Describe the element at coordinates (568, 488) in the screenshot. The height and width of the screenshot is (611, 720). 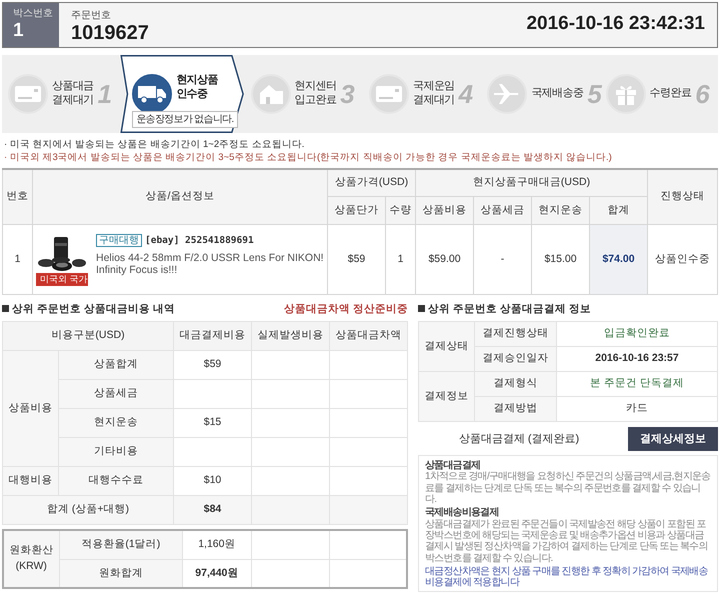
I see `help-text: 1차적으로 경매/구매대행을 요청하신 주문건의 상품금액,세금,현지운송료를 결제하는 단계로 단독 또는 복수의 주문번호를 결제할 수 있습니다.` at that location.